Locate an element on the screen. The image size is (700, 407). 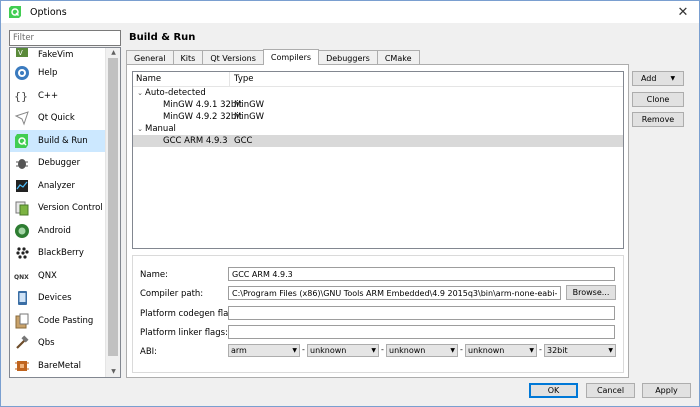
tree-row-name: MinGW 4.9.2 32bit is located at coordinates (203, 117).